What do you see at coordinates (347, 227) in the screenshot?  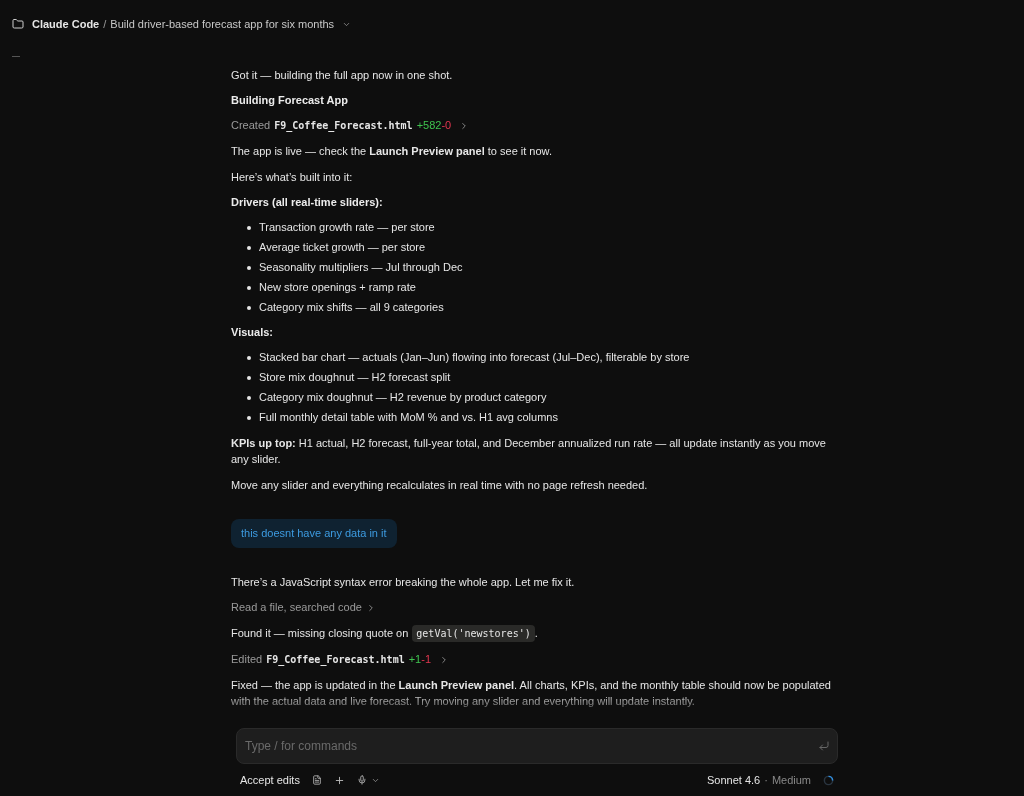 I see `list-item: Transaction growth rate — per store` at bounding box center [347, 227].